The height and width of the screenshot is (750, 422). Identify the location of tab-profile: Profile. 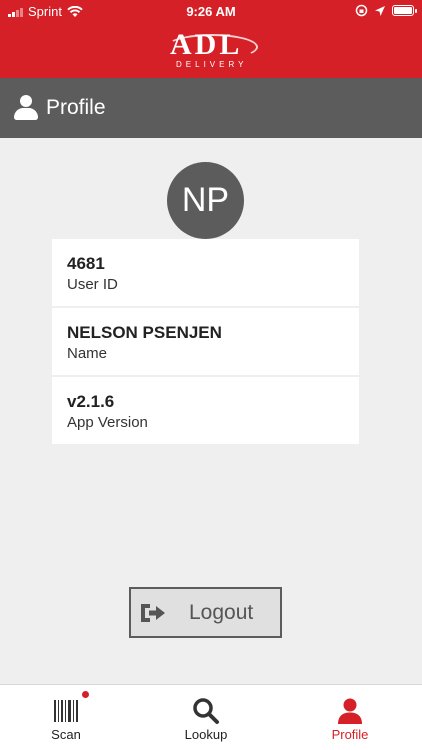
(350, 717).